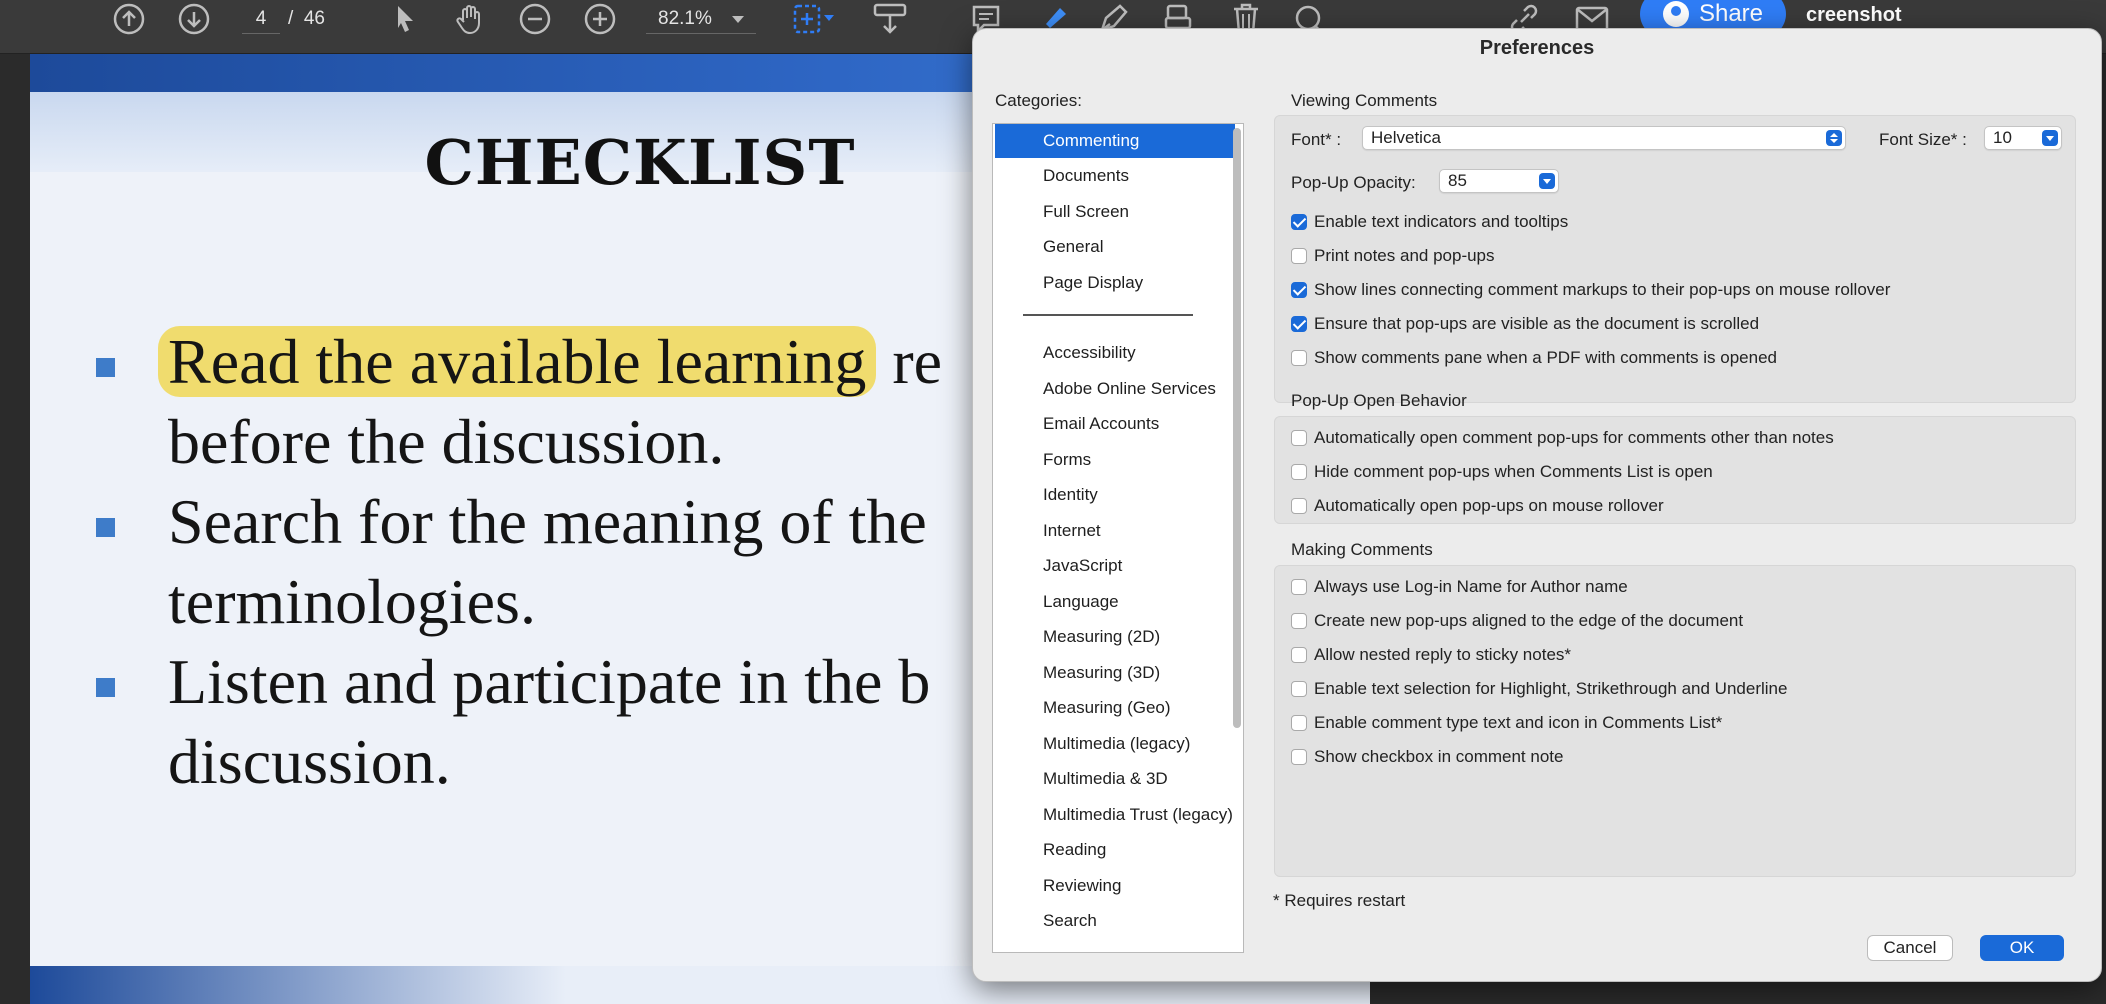 The height and width of the screenshot is (1004, 2106). I want to click on zoom-in-icon, so click(600, 19).